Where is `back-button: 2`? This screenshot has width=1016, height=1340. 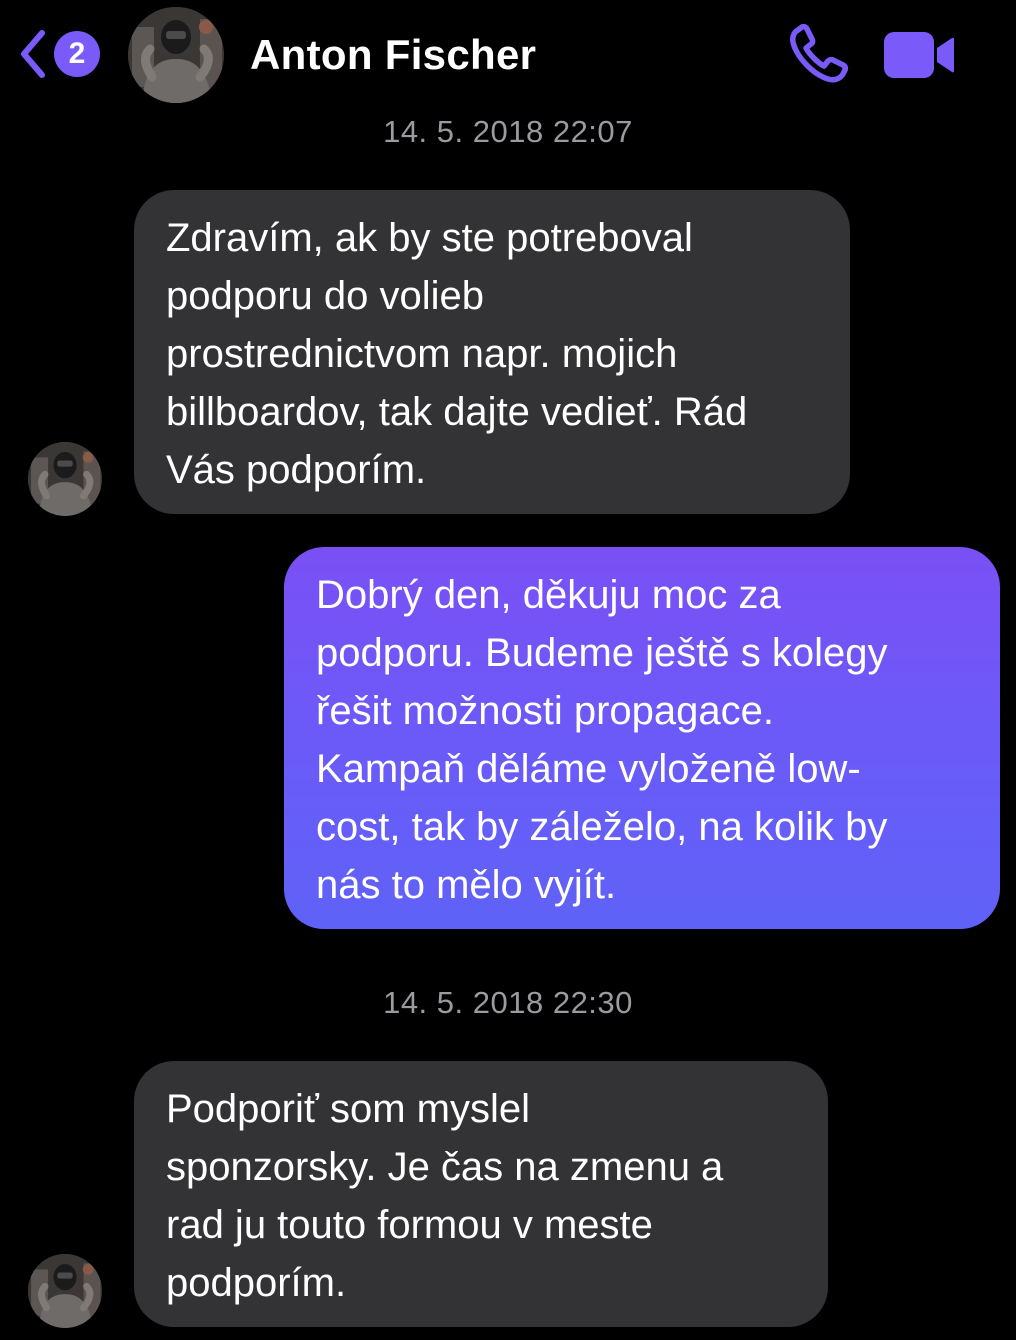
back-button: 2 is located at coordinates (58, 54).